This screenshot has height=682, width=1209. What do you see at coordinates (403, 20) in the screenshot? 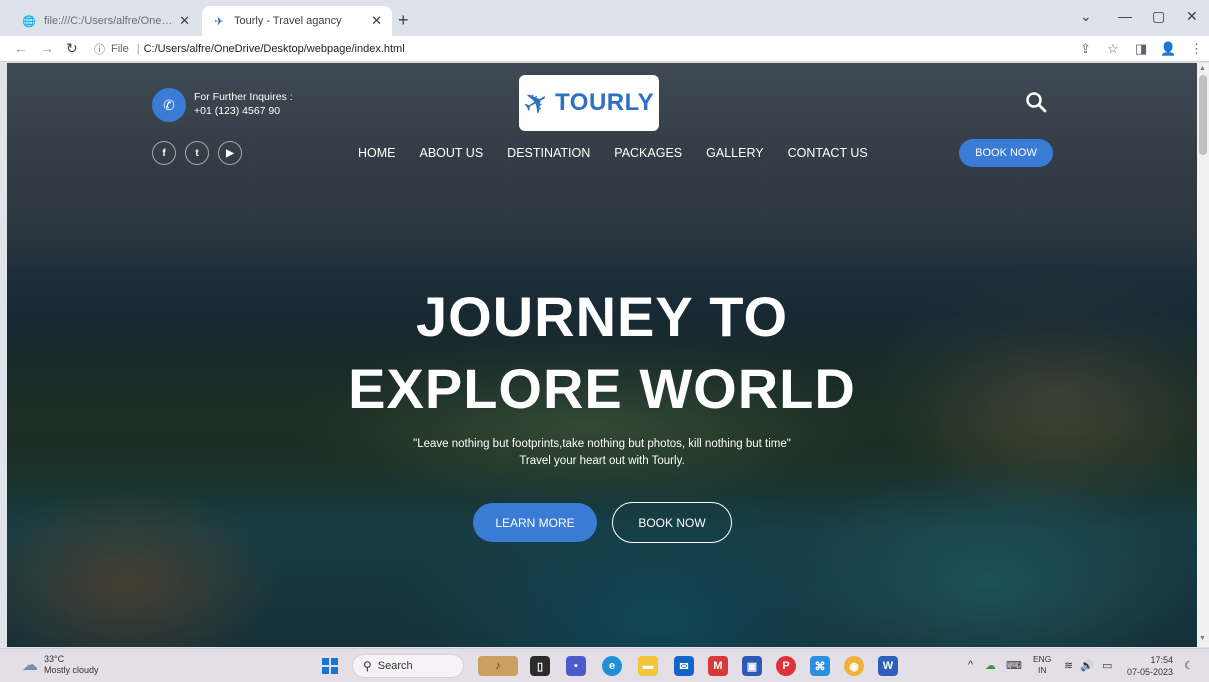
I see `new-tab-button: +` at bounding box center [403, 20].